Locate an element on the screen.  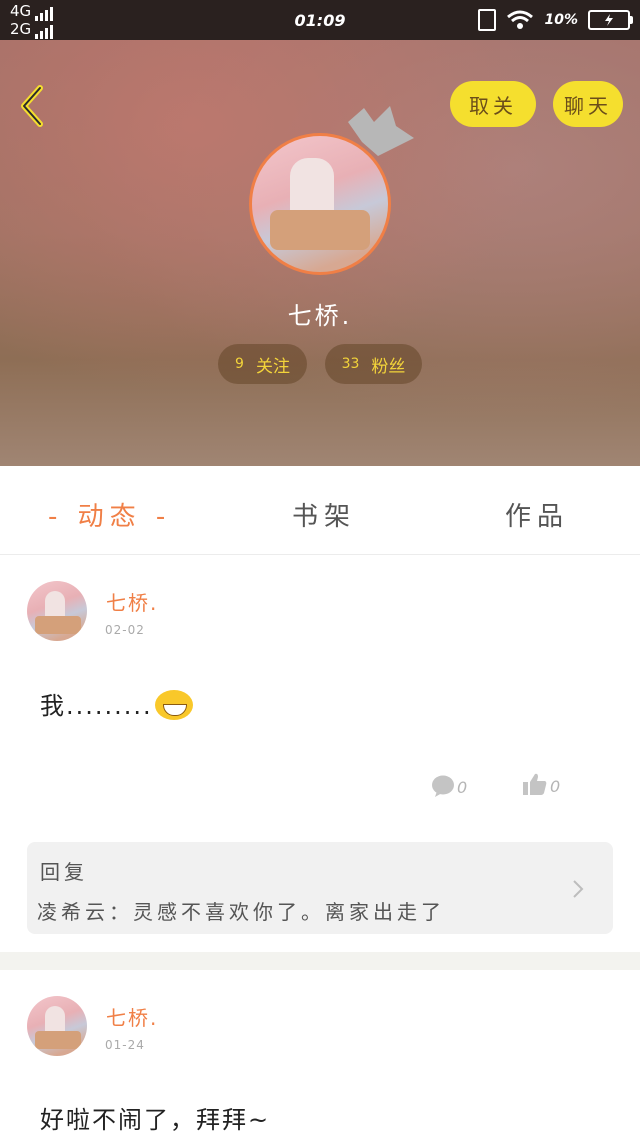
fans-count: 33 is located at coordinates (350, 364).